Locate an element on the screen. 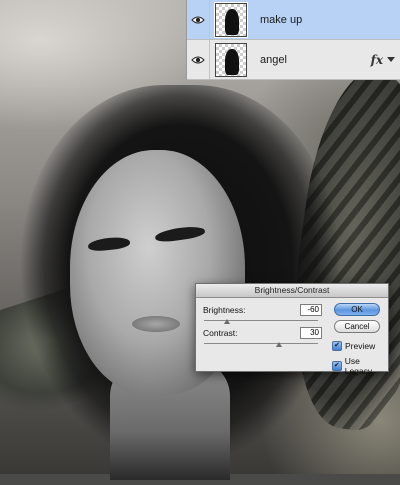 This screenshot has width=400, height=485. use-legacy-checkbox: ✔ is located at coordinates (337, 366).